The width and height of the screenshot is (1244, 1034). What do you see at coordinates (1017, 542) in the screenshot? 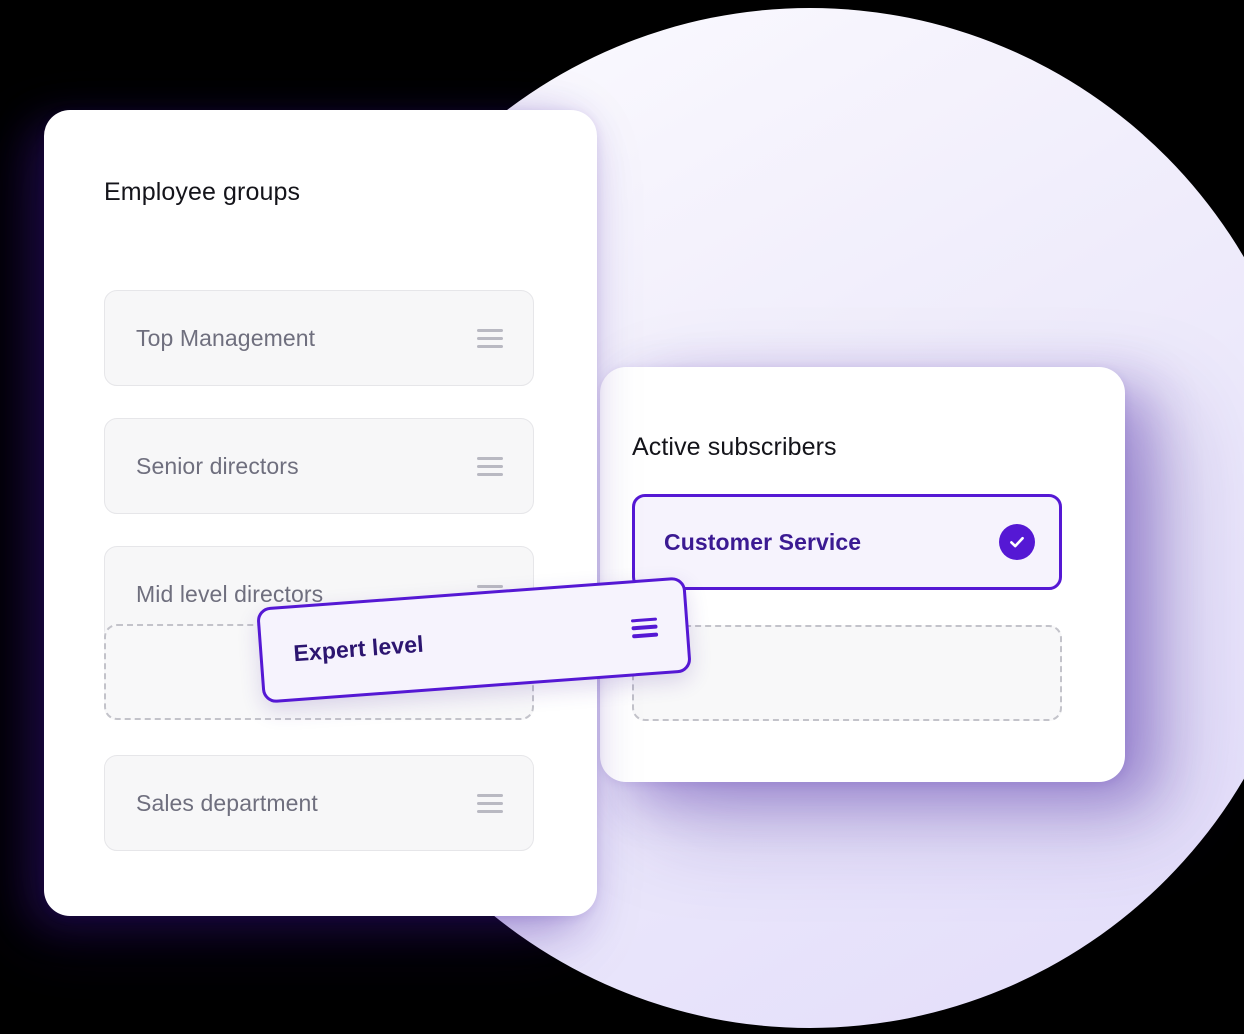
I see `check-circle-icon` at bounding box center [1017, 542].